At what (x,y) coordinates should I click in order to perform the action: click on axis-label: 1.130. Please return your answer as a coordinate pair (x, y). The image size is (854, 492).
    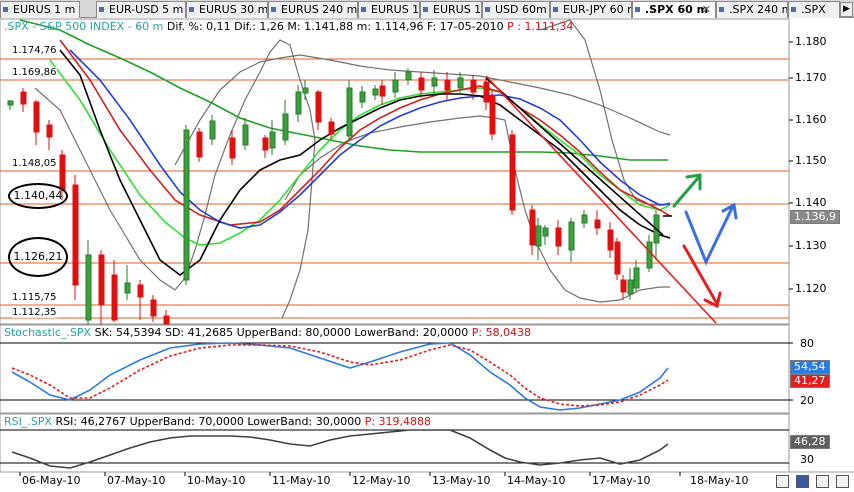
    Looking at the image, I should click on (811, 245).